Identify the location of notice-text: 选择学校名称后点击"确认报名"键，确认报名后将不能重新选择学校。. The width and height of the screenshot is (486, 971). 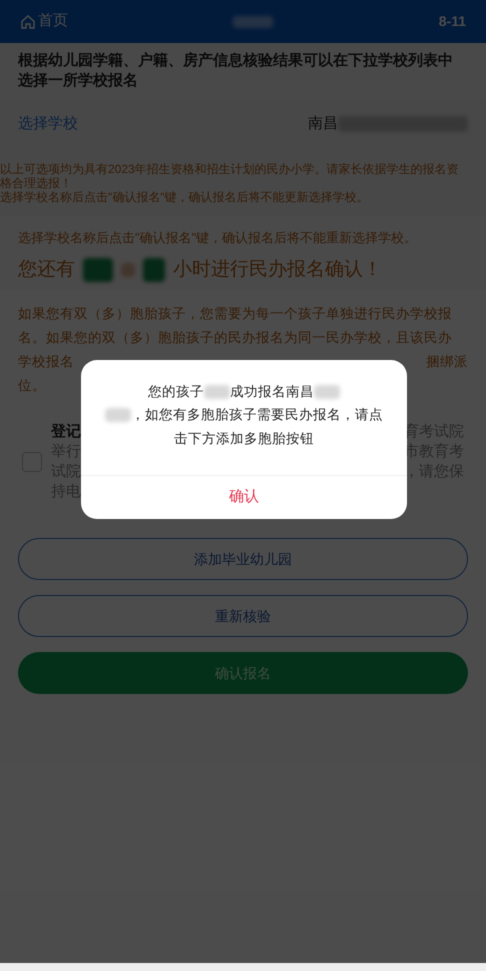
(218, 238).